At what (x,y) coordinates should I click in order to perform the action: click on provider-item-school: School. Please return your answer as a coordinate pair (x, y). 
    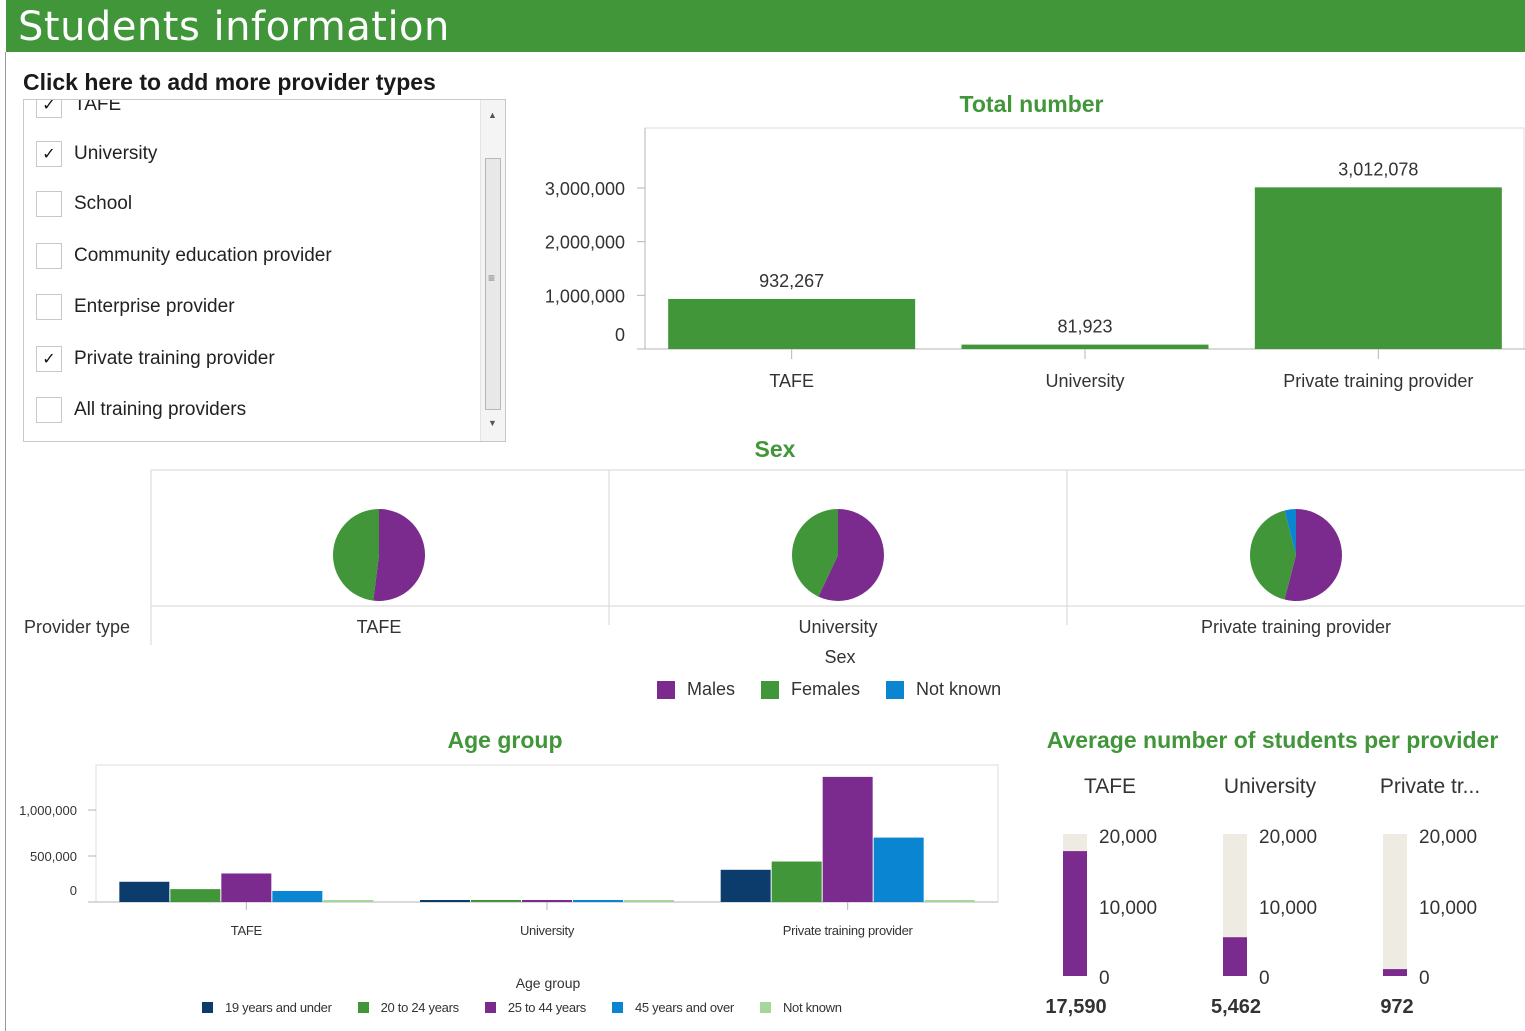
    Looking at the image, I should click on (84, 204).